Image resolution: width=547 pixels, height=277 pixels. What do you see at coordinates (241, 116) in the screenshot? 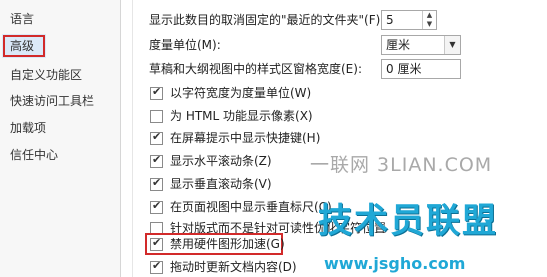
I see `option-html-pixels-label: 为 HTML 功能显示像素(X)` at bounding box center [241, 116].